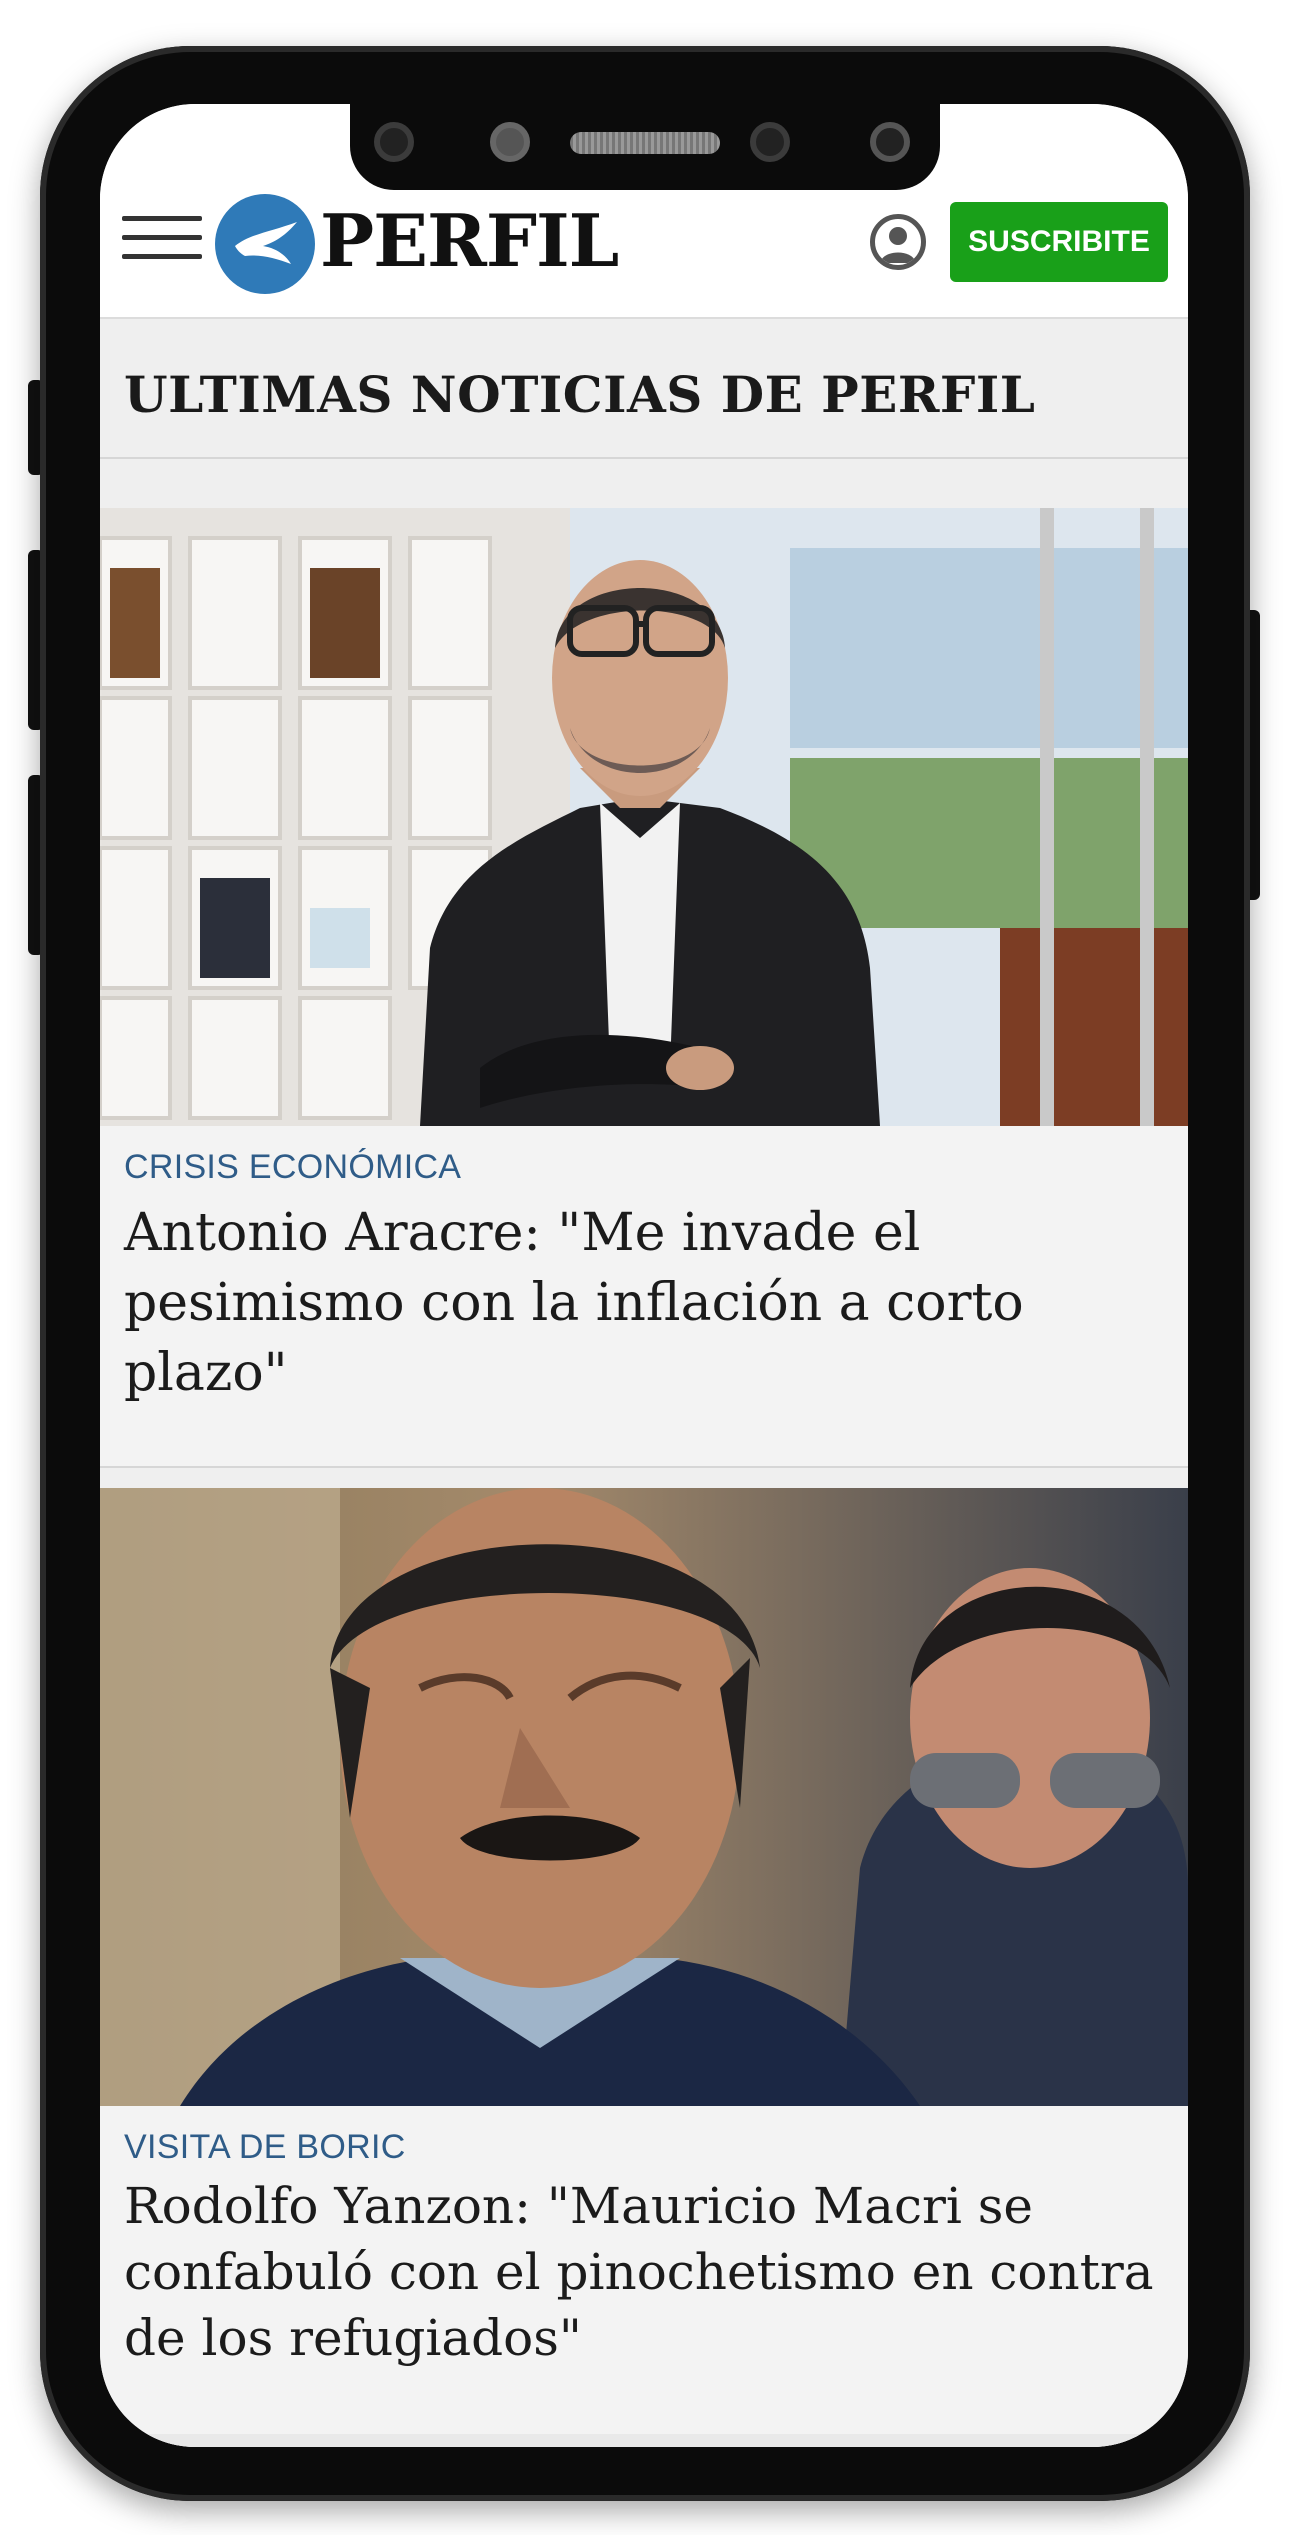 This screenshot has height=2535, width=1295. I want to click on article-category: VISITA DE BORIC, so click(265, 2147).